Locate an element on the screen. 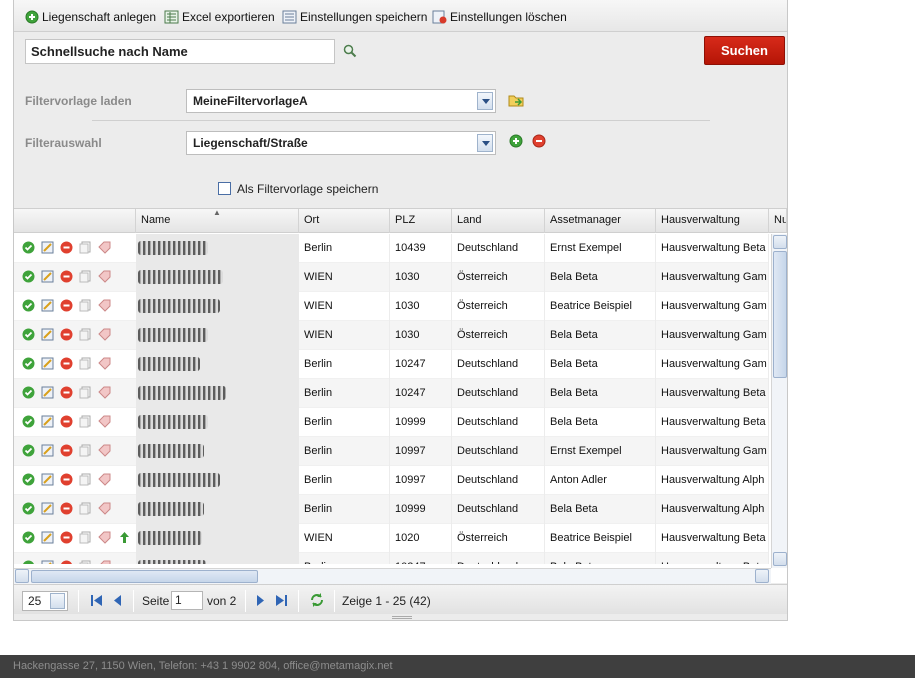 This screenshot has width=915, height=678. prev-page-icon is located at coordinates (117, 600).